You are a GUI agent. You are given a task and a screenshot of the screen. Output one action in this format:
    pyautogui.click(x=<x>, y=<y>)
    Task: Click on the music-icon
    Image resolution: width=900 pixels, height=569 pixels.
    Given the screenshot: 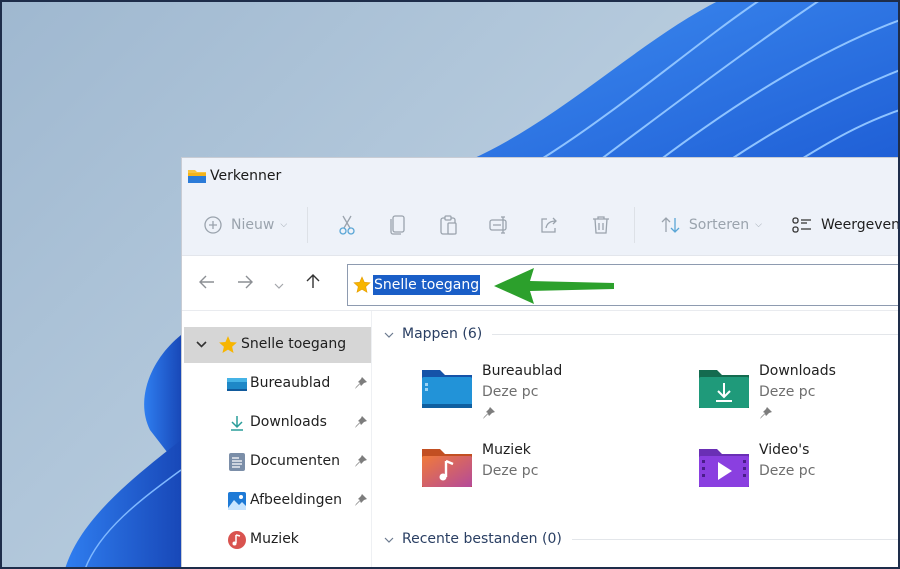 What is the action you would take?
    pyautogui.click(x=237, y=540)
    